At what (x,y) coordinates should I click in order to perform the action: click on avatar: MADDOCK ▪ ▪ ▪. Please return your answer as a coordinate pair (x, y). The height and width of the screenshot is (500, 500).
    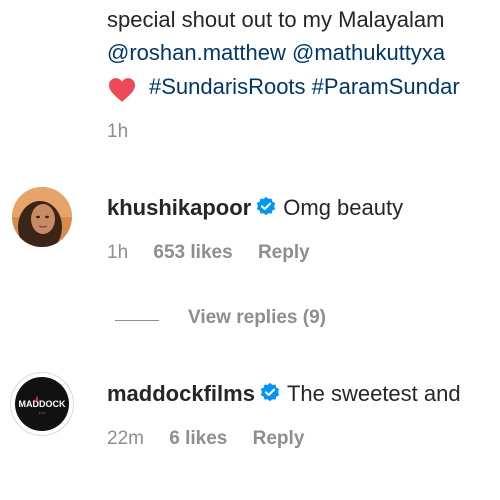
    Looking at the image, I should click on (42, 404).